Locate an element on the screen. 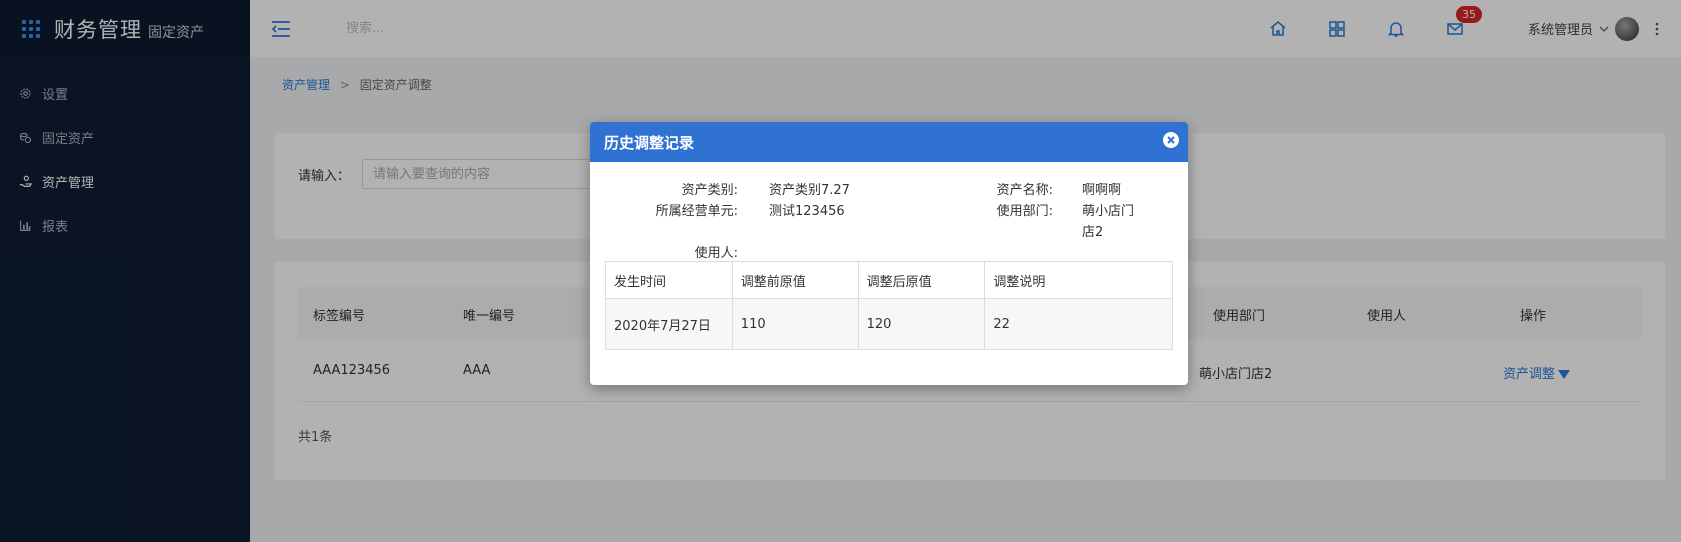 Image resolution: width=1681 pixels, height=542 pixels. close-icon is located at coordinates (1171, 140).